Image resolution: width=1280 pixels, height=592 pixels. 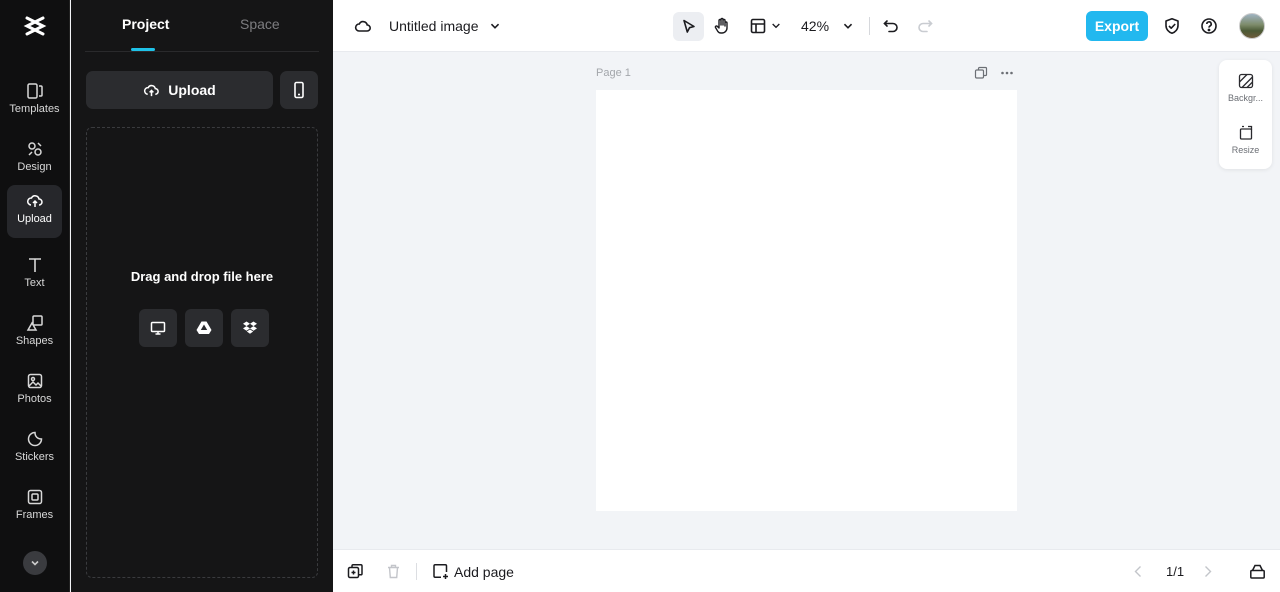 I want to click on drop-zone: Drag and drop file here, so click(x=202, y=352).